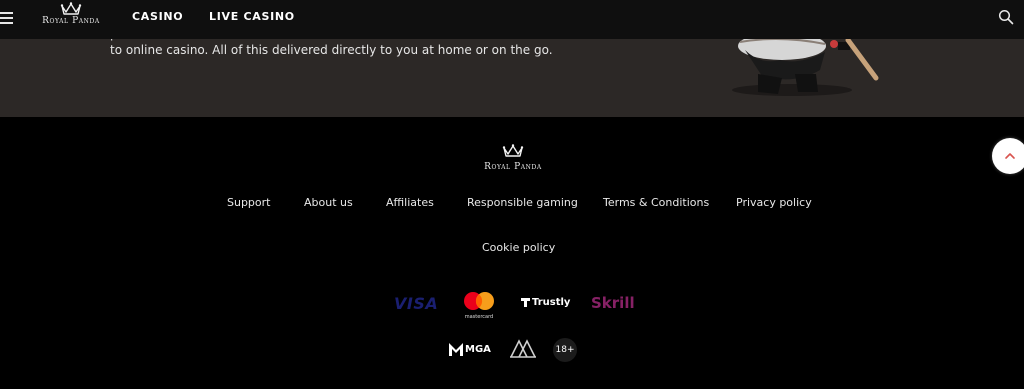 The width and height of the screenshot is (1024, 389). What do you see at coordinates (512, 19) in the screenshot?
I see `top-navigation-bar: Royal Panda CASINO LIVE CASINO` at bounding box center [512, 19].